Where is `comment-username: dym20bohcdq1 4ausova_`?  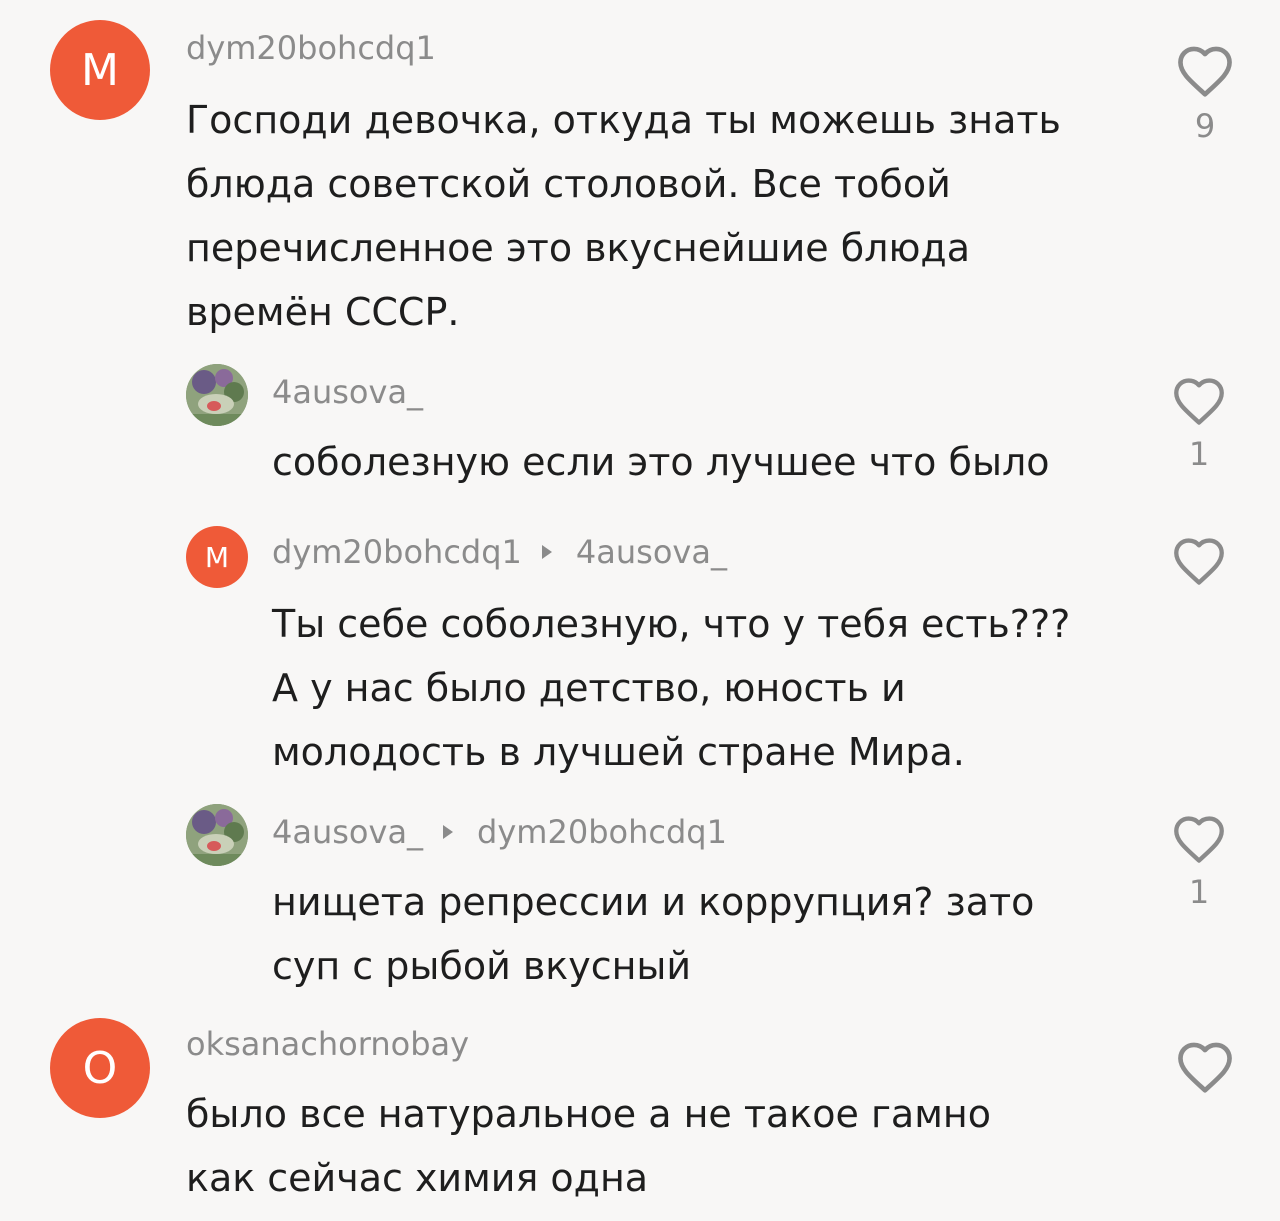 comment-username: dym20bohcdq1 4ausova_ is located at coordinates (499, 552).